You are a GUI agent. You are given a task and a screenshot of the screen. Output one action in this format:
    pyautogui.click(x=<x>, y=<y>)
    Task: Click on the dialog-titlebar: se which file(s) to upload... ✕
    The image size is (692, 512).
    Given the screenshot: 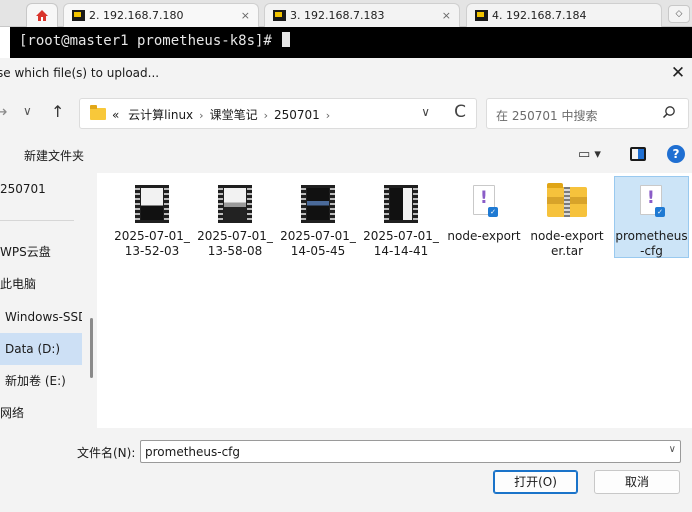 What is the action you would take?
    pyautogui.click(x=346, y=73)
    